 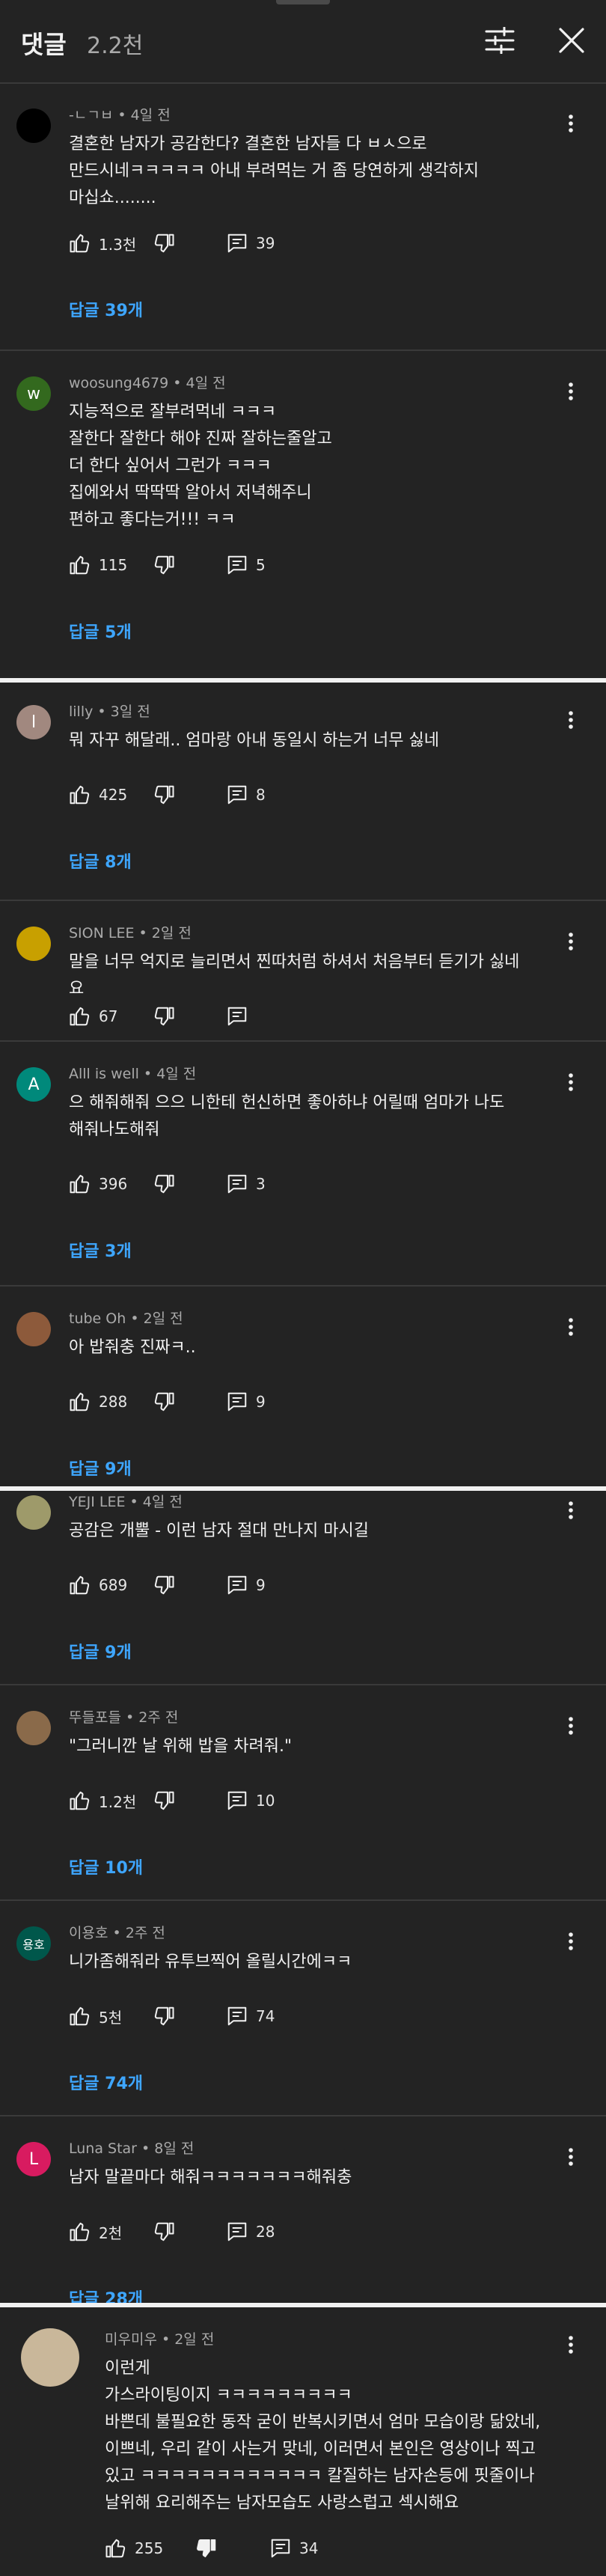 I want to click on comment-author: woosung4679, so click(x=118, y=383).